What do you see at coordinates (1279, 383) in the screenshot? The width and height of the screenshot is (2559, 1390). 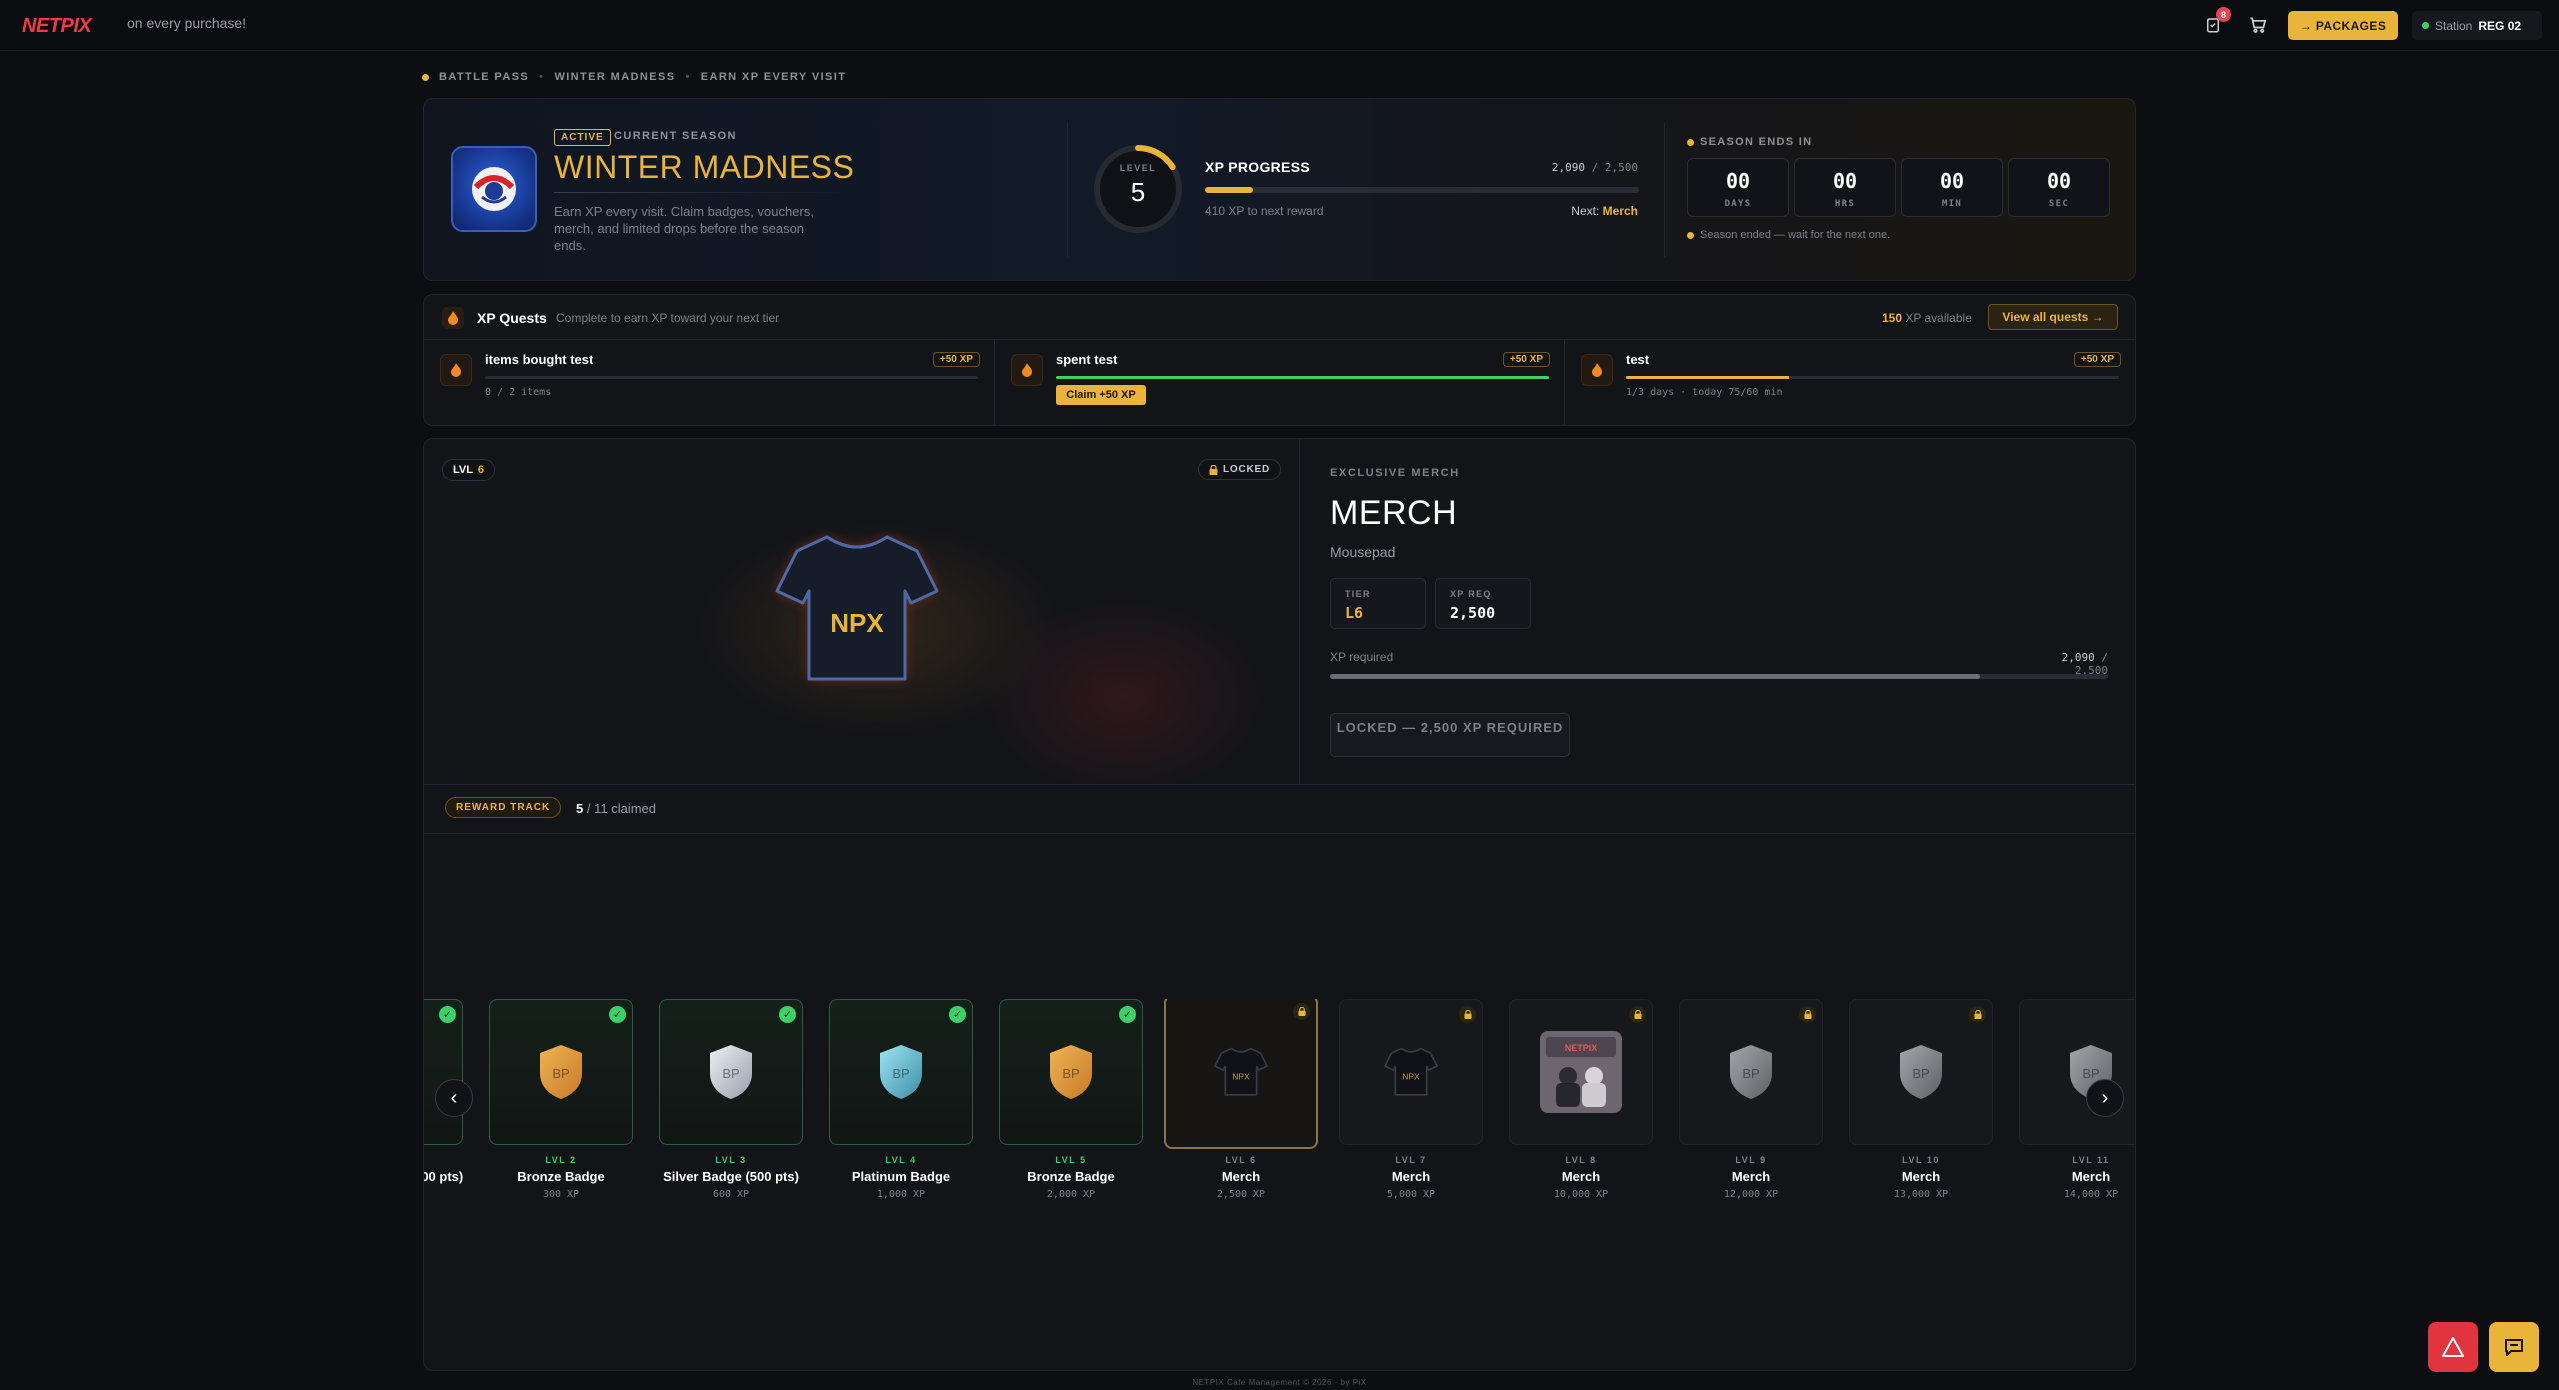 I see `quest-item: spent test +50 XP Claim +50 XP` at bounding box center [1279, 383].